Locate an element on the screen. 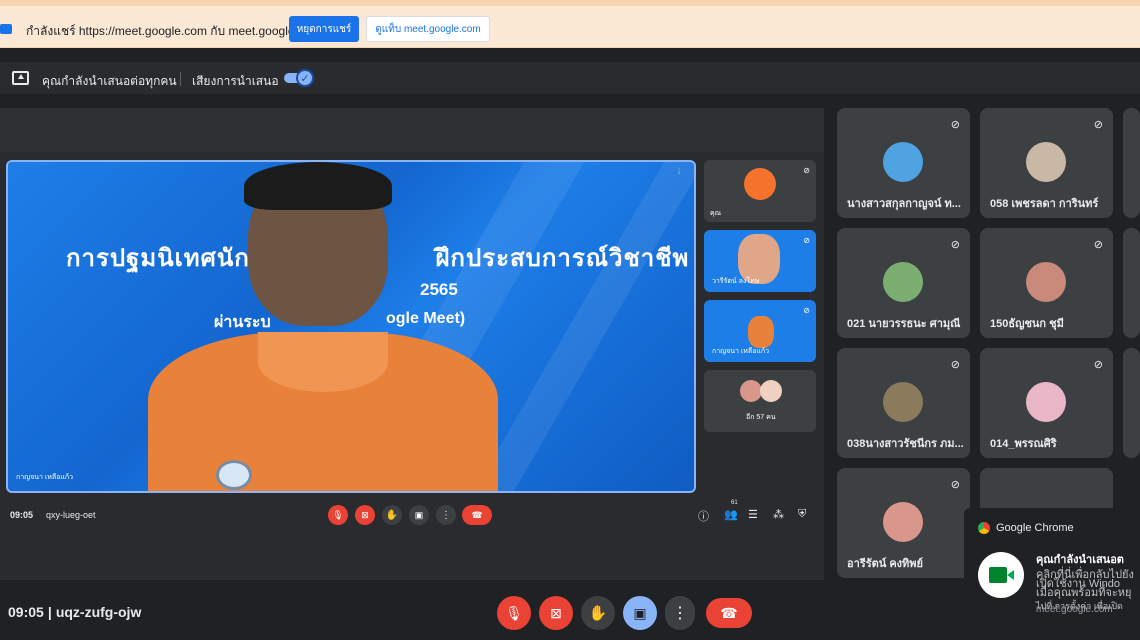 The width and height of the screenshot is (1140, 640). meeting-code: uqz-zufg-ojw is located at coordinates (98, 612).